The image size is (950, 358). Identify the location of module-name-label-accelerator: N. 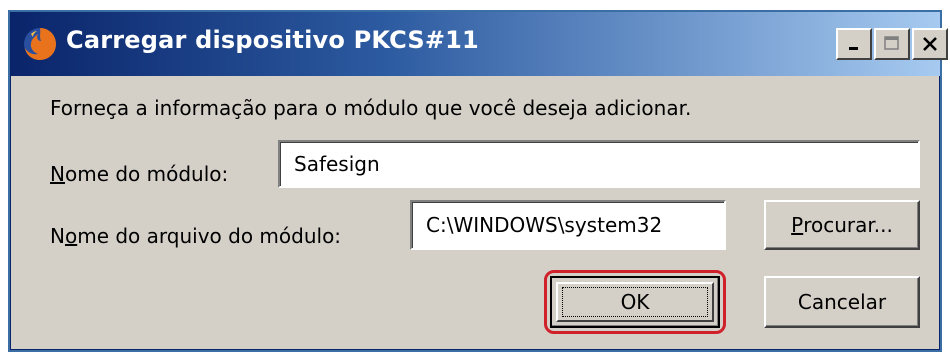
(57, 174).